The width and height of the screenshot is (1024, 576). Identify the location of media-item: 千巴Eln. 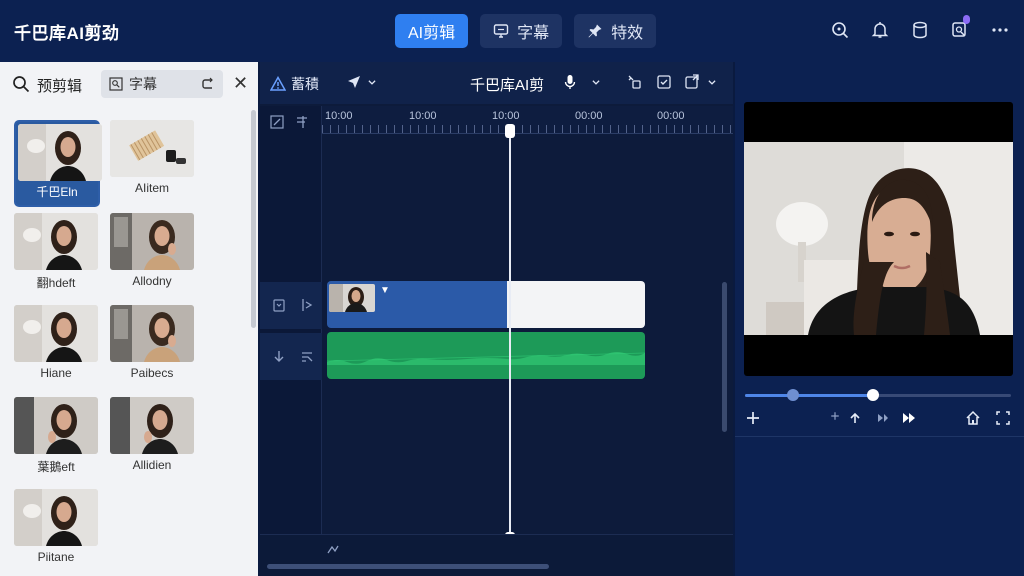
(58, 163).